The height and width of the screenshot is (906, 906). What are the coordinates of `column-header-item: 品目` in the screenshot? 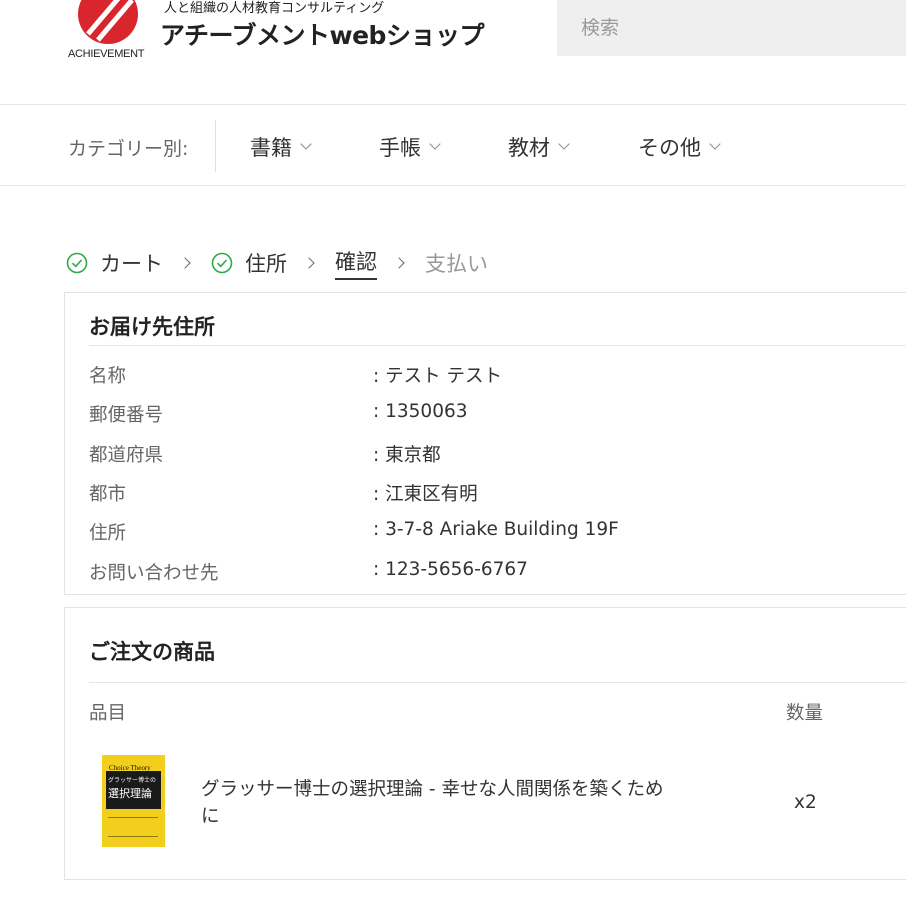 It's located at (108, 713).